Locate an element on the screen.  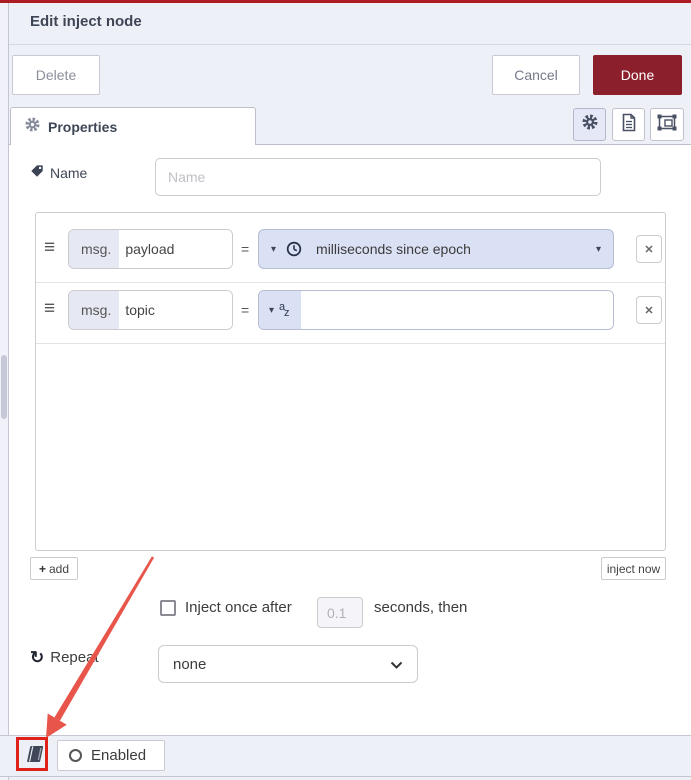
properties-tab-button is located at coordinates (589, 124).